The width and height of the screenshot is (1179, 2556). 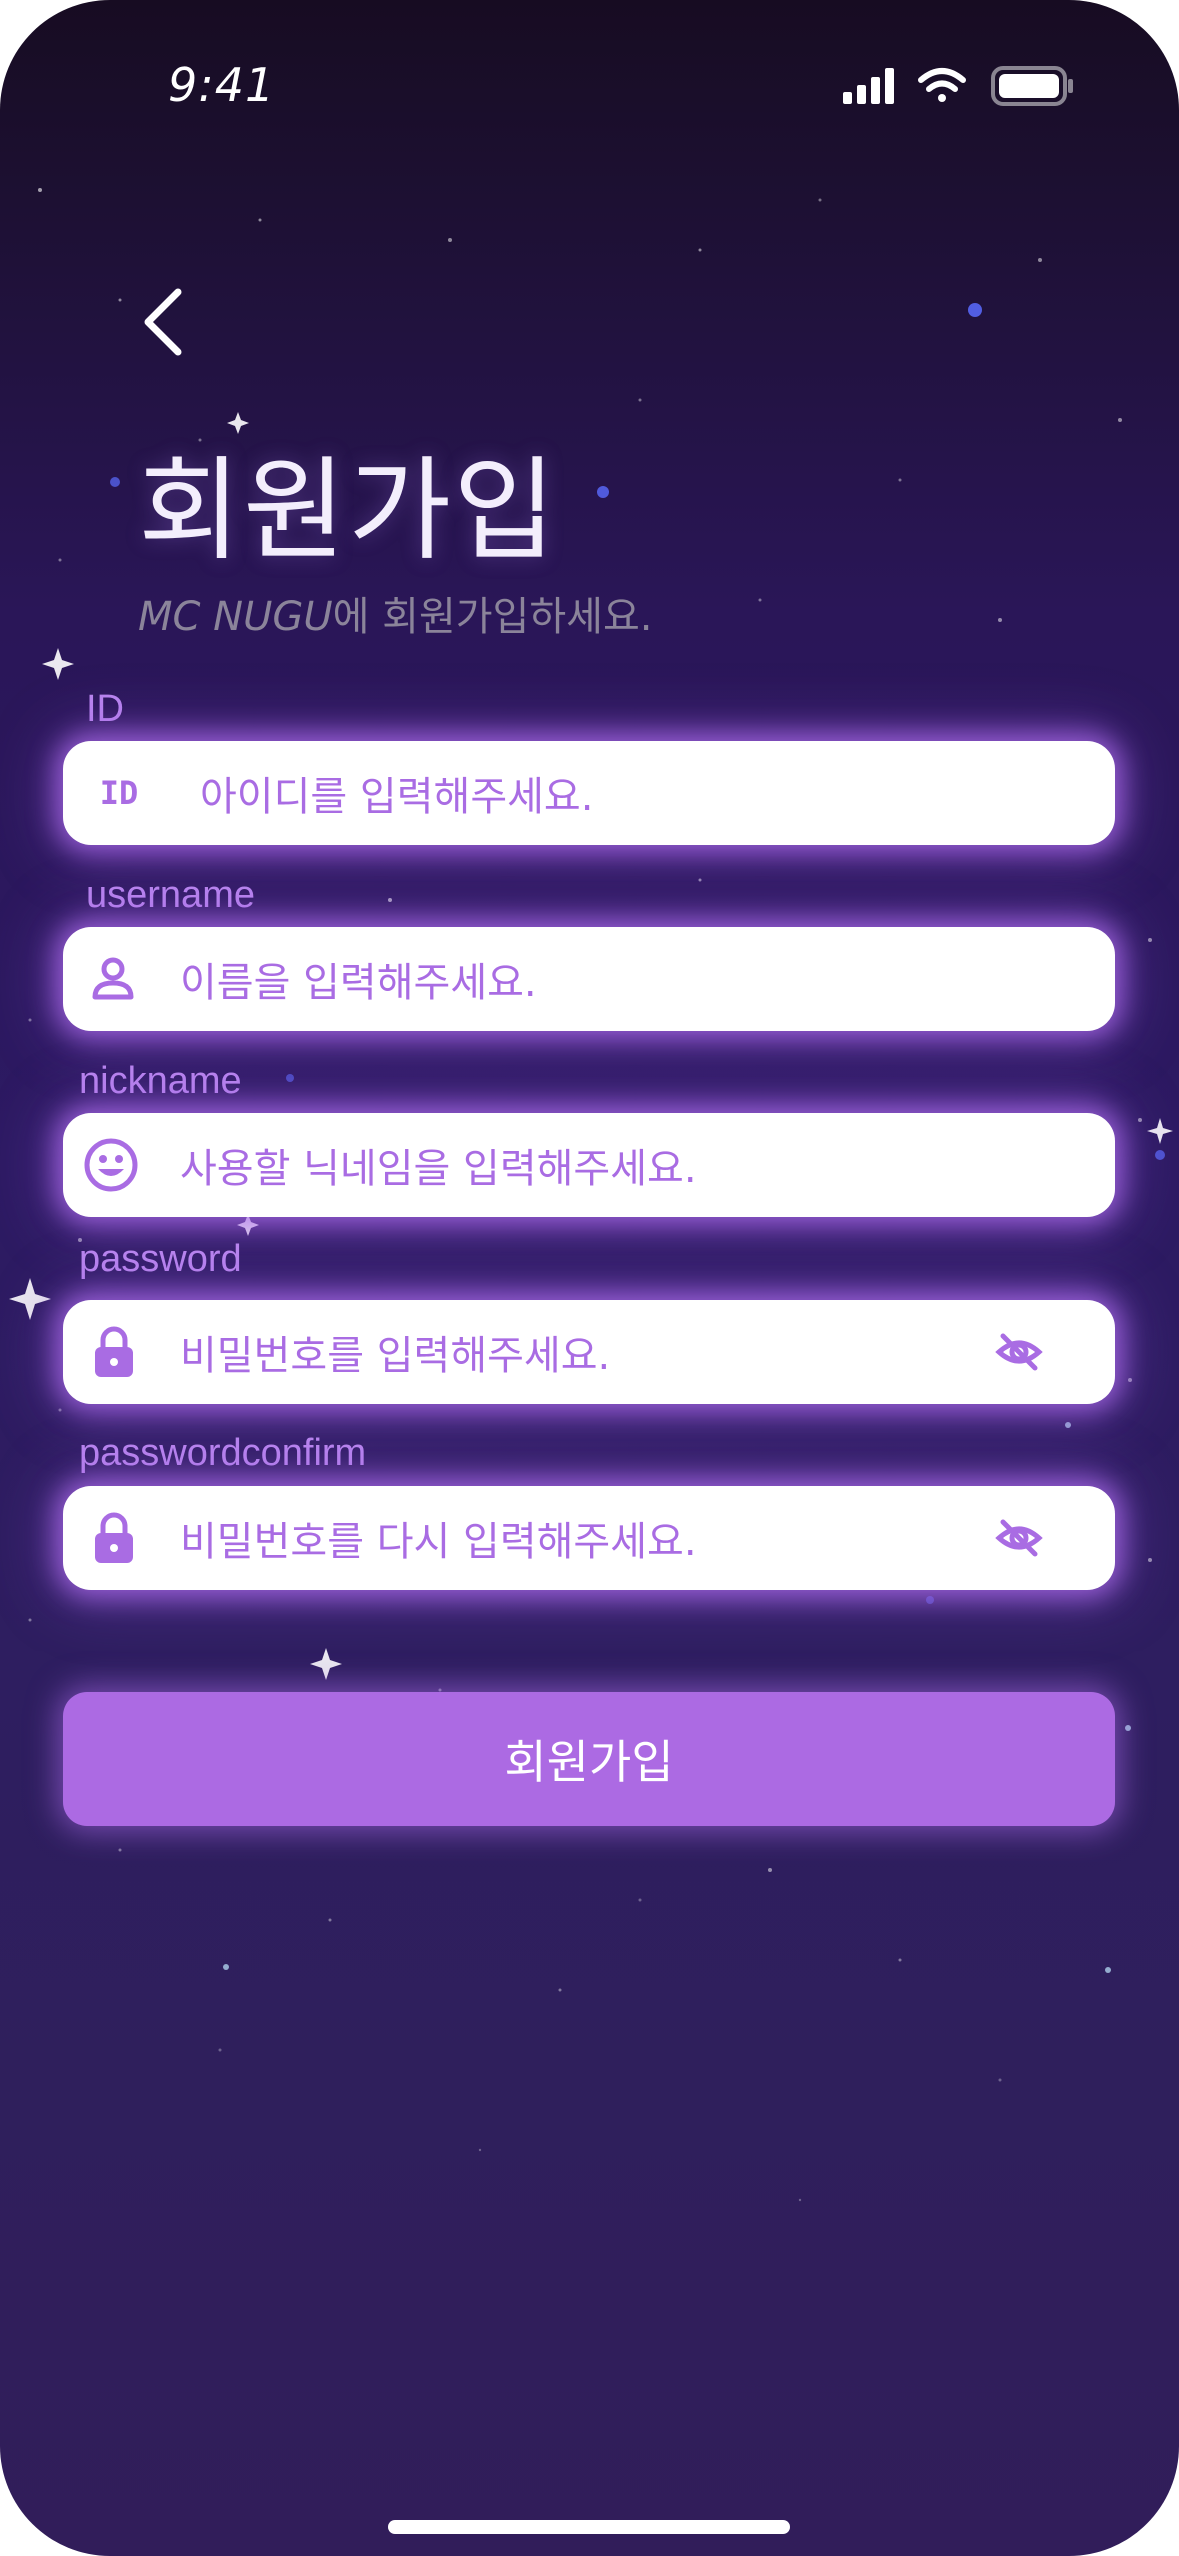 I want to click on id-placeholder: 아이디를 입력해주세요., so click(x=397, y=797).